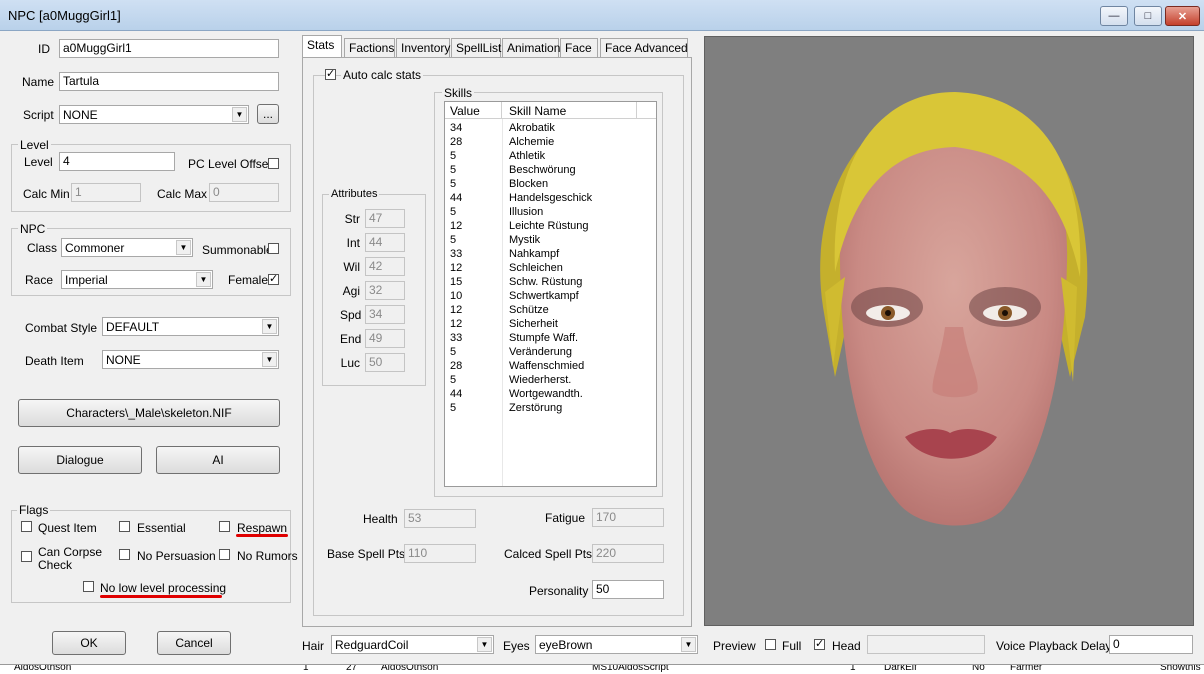  What do you see at coordinates (628, 589) in the screenshot?
I see `personality-field: 50` at bounding box center [628, 589].